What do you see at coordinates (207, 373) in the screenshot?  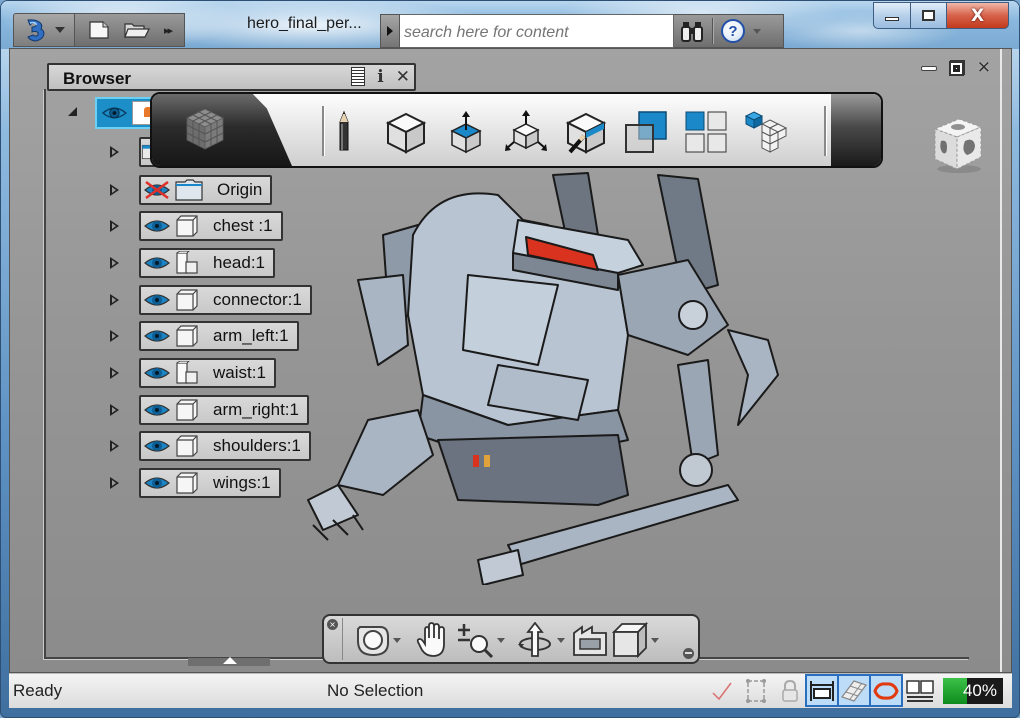 I see `tree-node: waist:1` at bounding box center [207, 373].